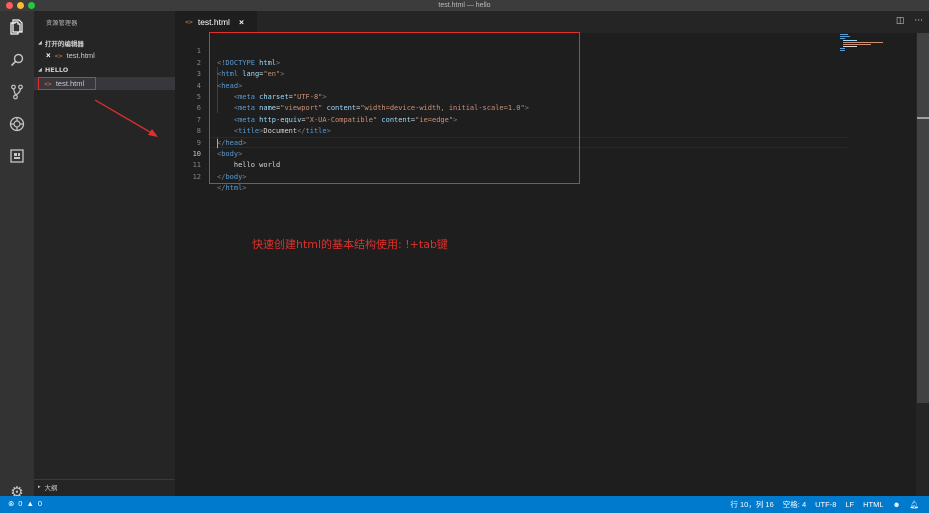 This screenshot has height=513, width=929. I want to click on minimap, so click(868, 44).